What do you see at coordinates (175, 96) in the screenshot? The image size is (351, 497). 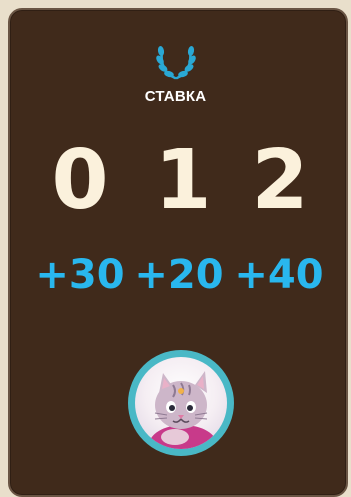 I see `bet-label: СТАВКА` at bounding box center [175, 96].